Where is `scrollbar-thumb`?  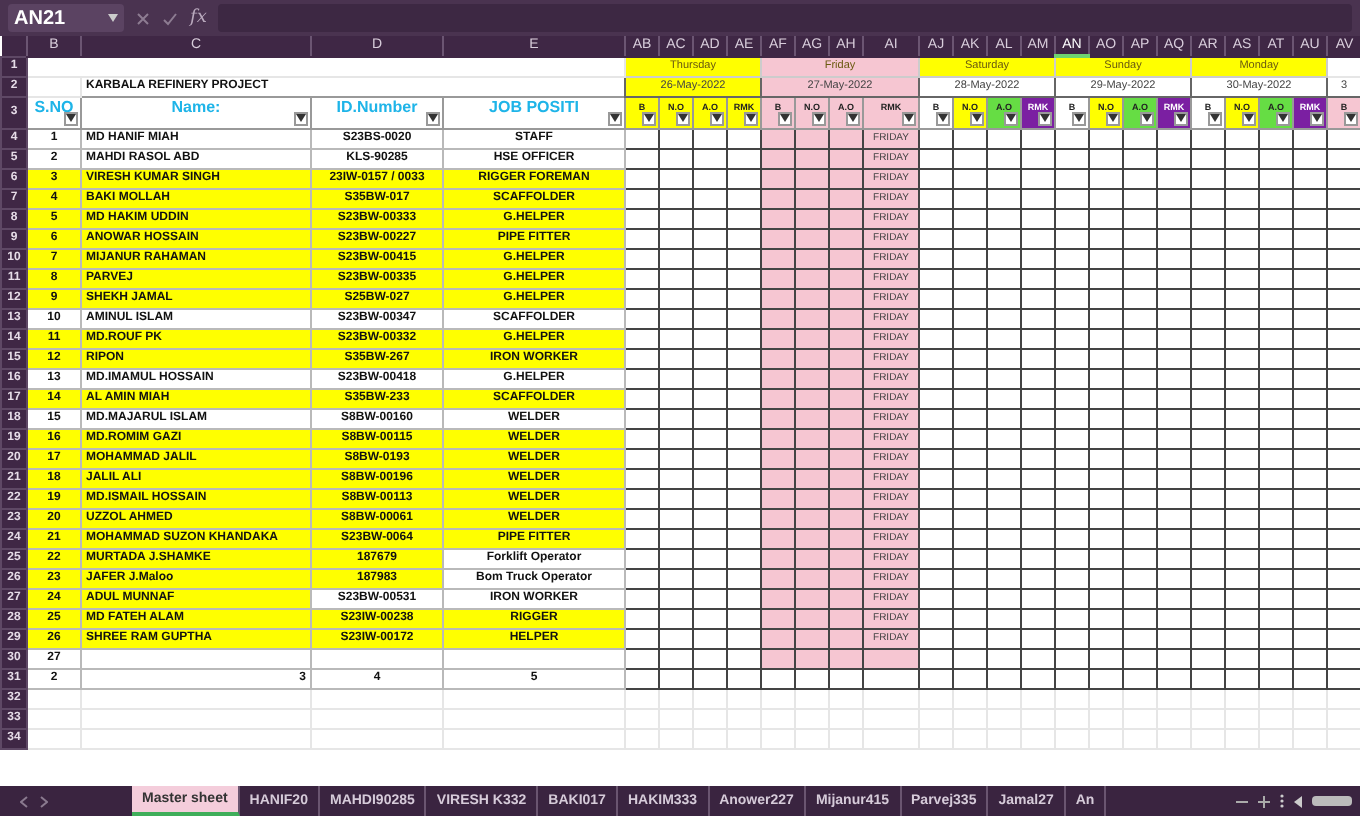
scrollbar-thumb is located at coordinates (1332, 801).